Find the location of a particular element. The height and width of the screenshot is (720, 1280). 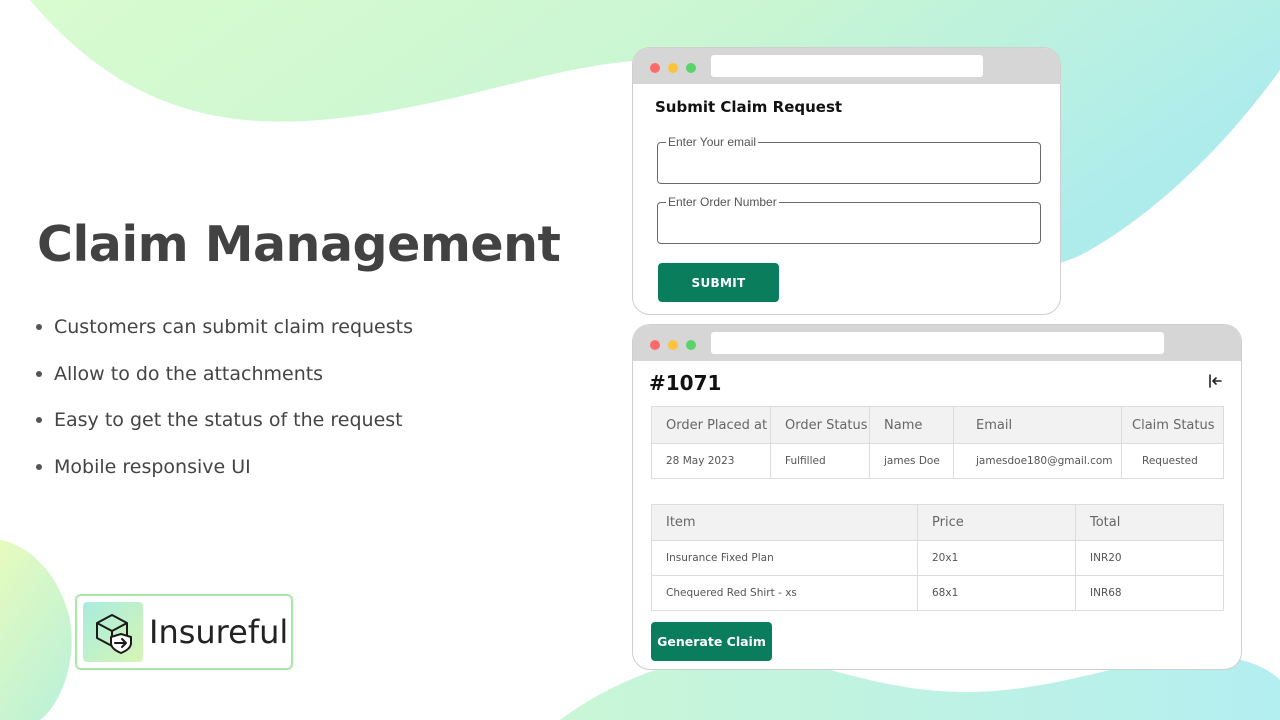

table-row: Chequered Red Shirt - xs 68x1 INR68 is located at coordinates (937, 593).